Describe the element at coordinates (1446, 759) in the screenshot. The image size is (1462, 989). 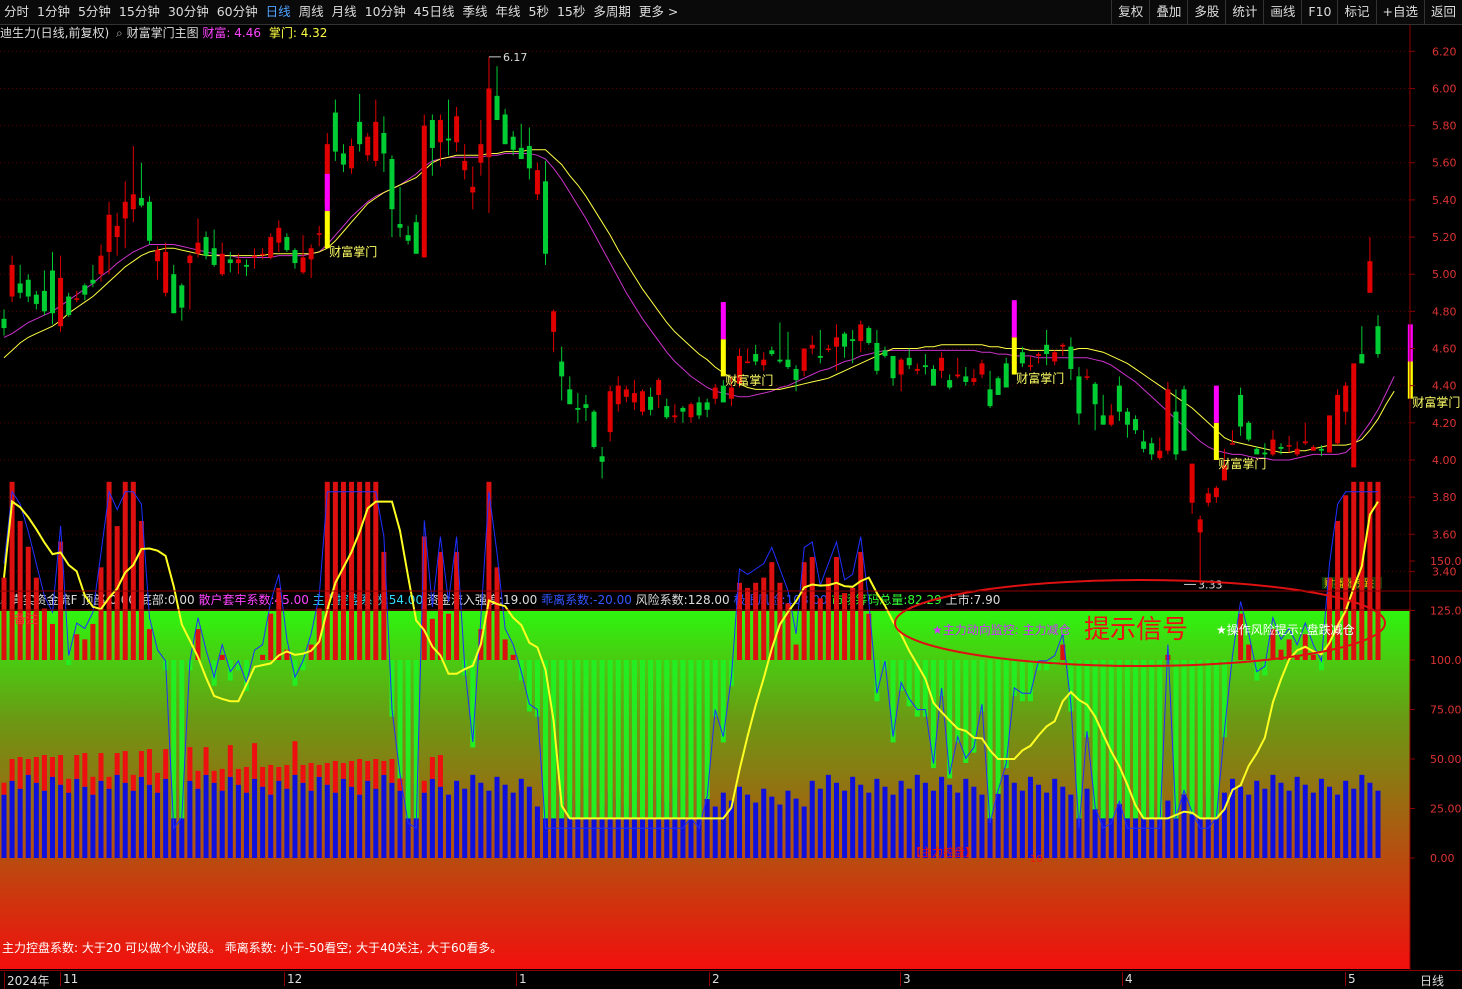
I see `ind-tick-label: 50.00` at that location.